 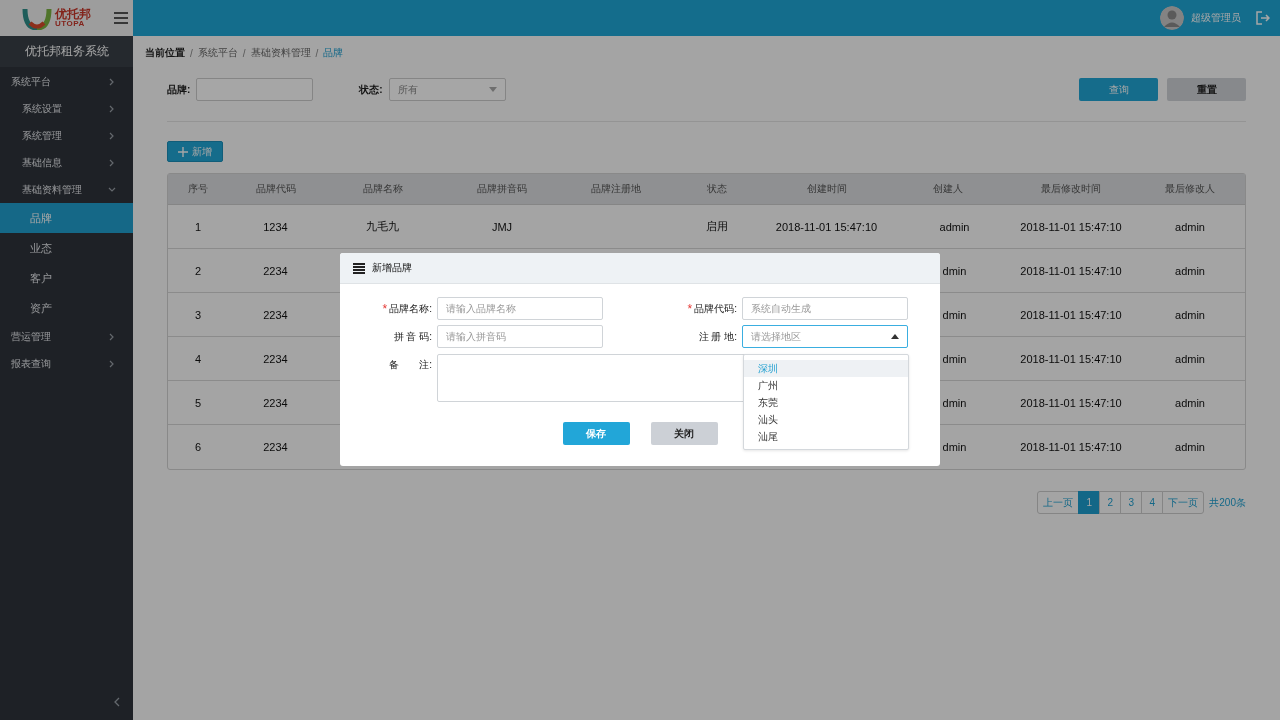 What do you see at coordinates (255, 89) in the screenshot?
I see `brand-input` at bounding box center [255, 89].